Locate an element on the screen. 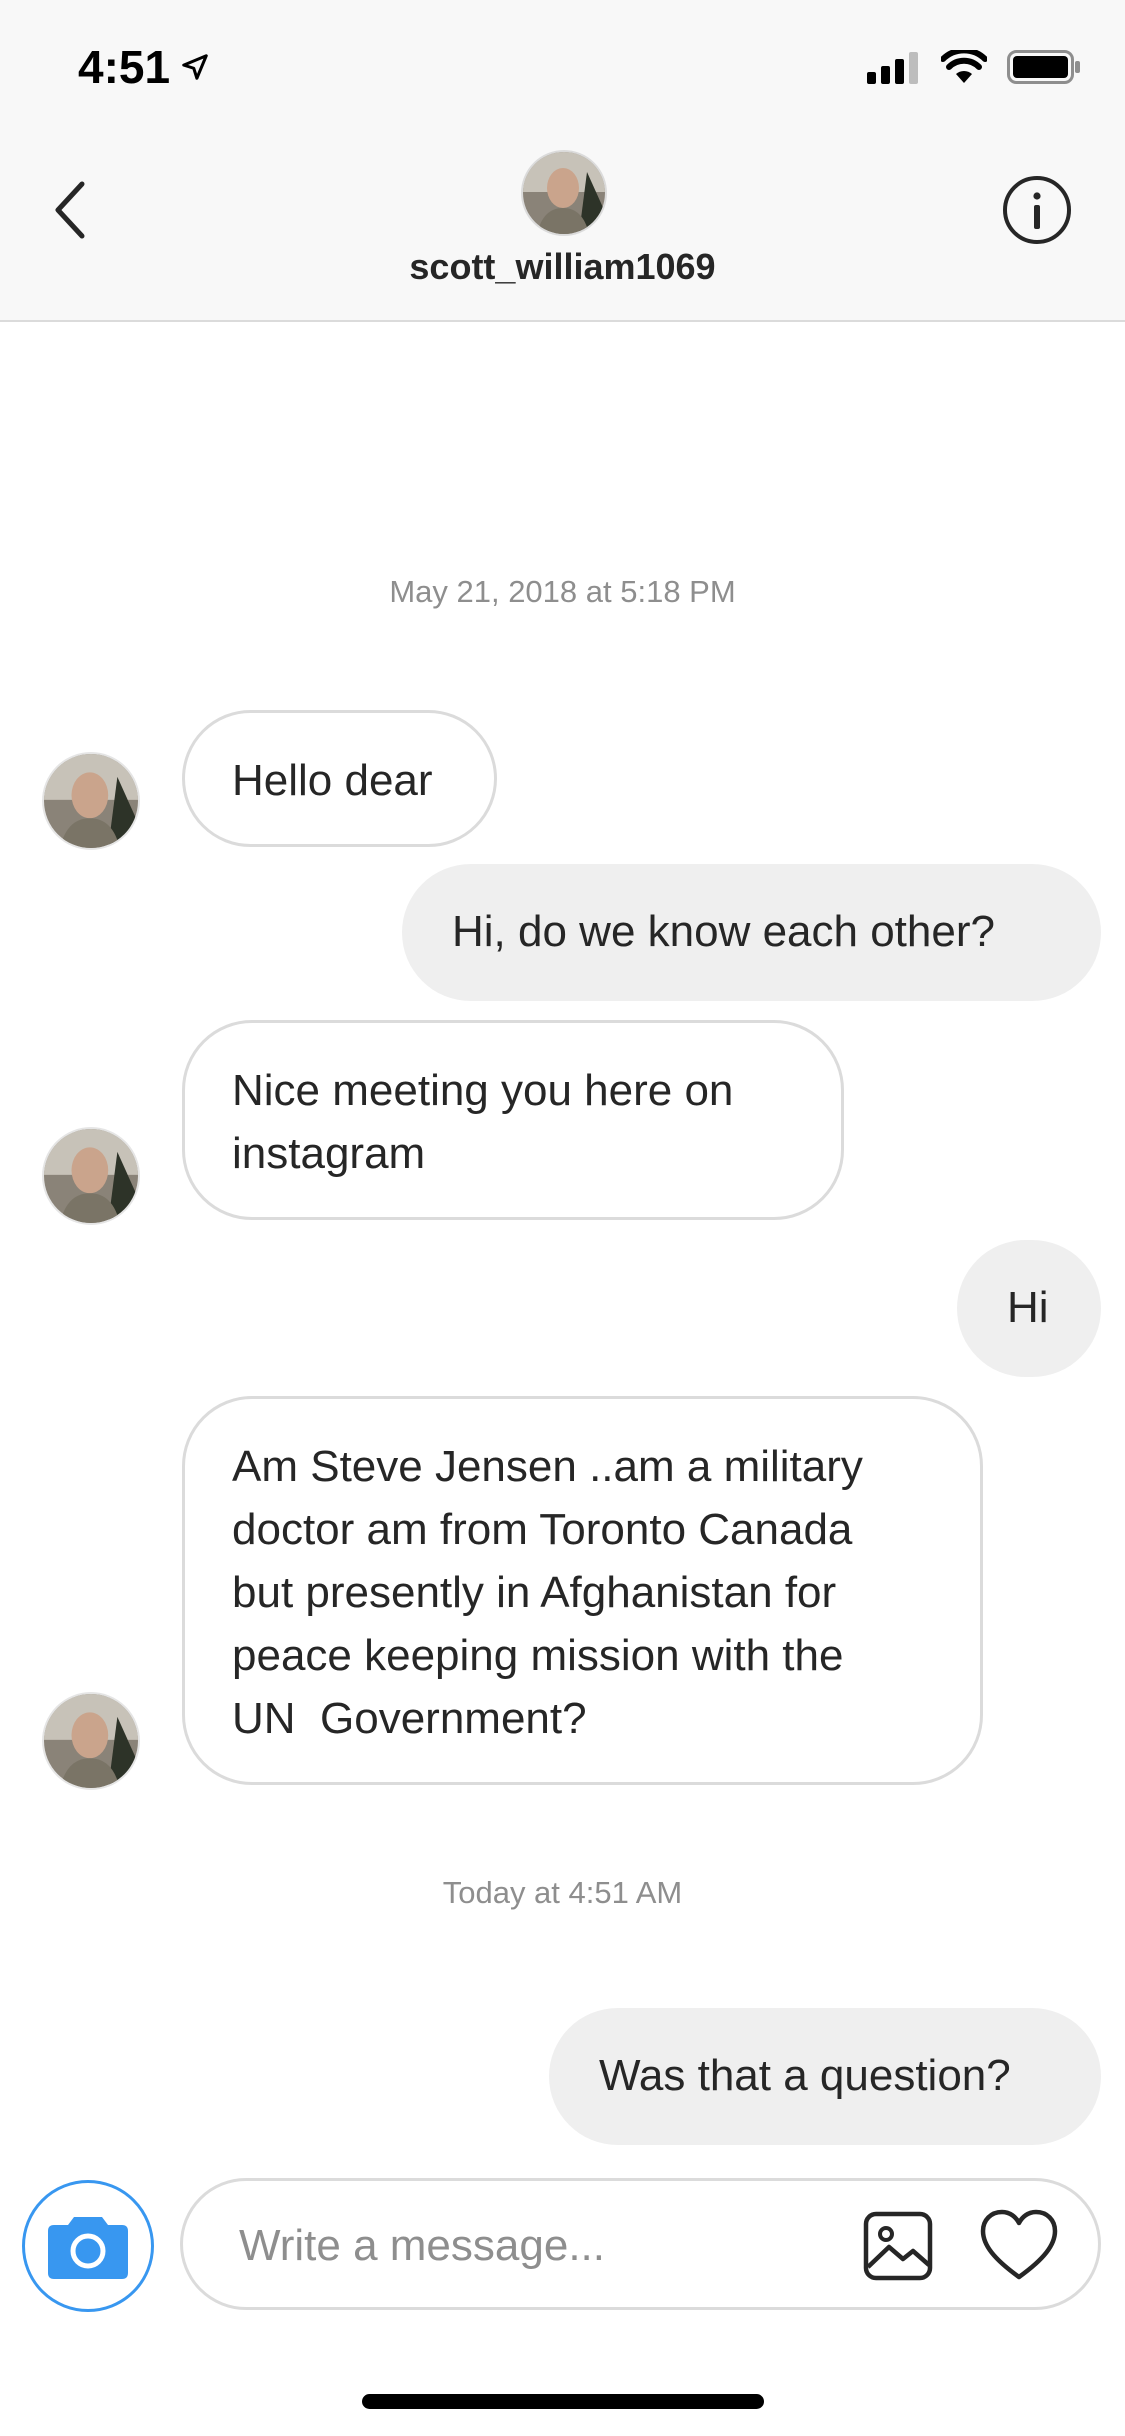 Image resolution: width=1125 pixels, height=2436 pixels. outgoing-message: Was that a question? is located at coordinates (825, 2076).